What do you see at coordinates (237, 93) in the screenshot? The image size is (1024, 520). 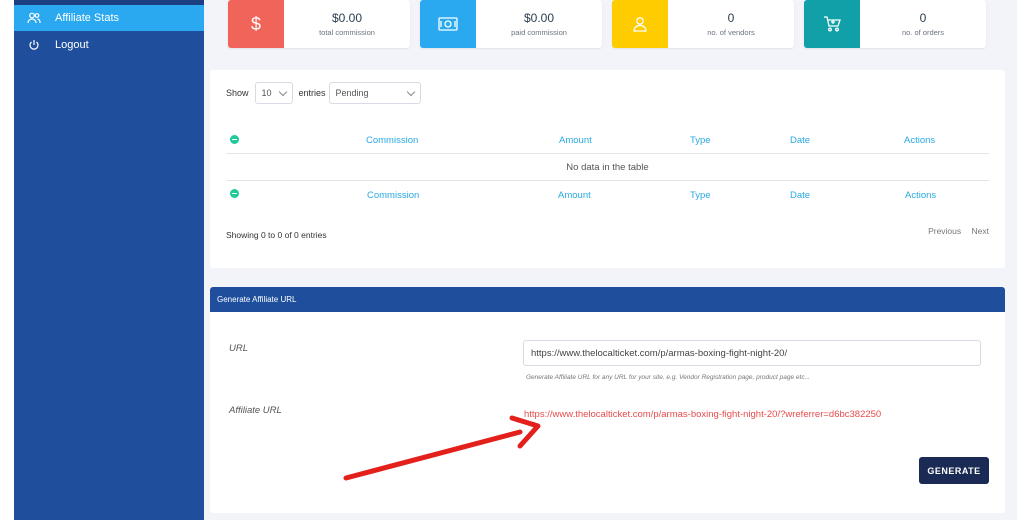 I see `show-label: Show` at bounding box center [237, 93].